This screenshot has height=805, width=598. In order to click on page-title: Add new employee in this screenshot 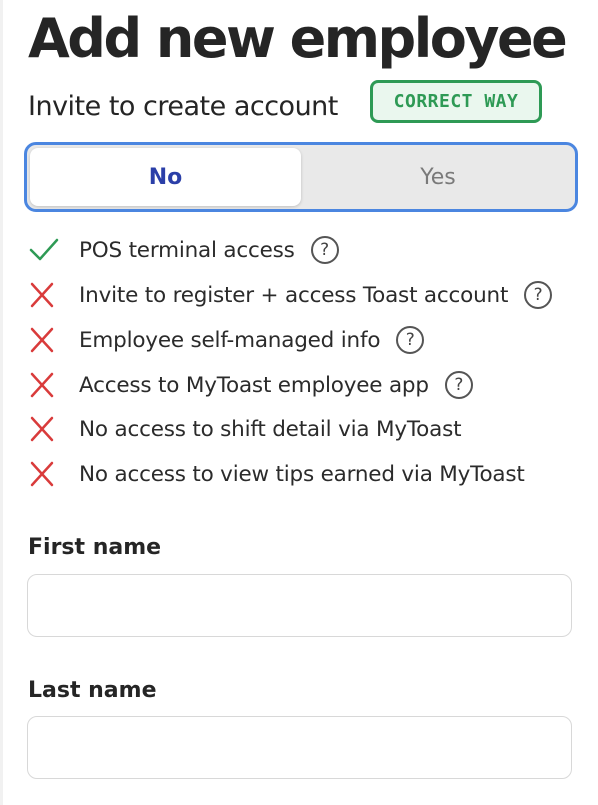, I will do `click(298, 38)`.